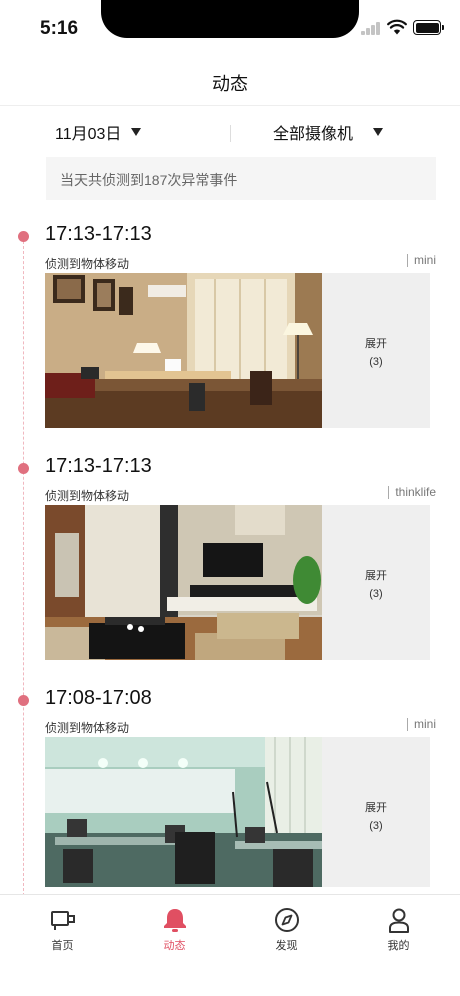 Image resolution: width=460 pixels, height=996 pixels. I want to click on event-time: 17:08-17:08, so click(98, 698).